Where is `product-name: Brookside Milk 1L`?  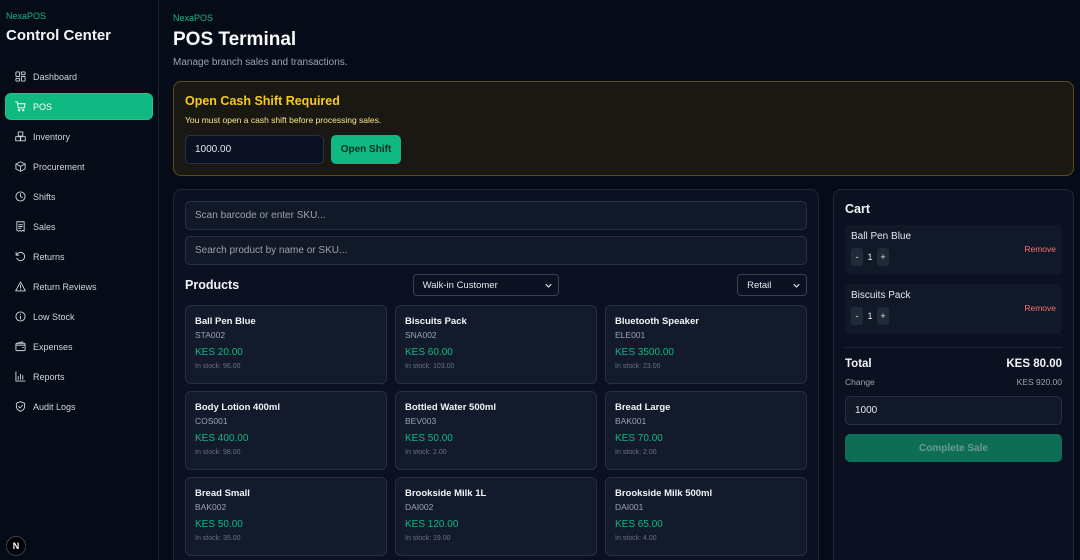 product-name: Brookside Milk 1L is located at coordinates (446, 493).